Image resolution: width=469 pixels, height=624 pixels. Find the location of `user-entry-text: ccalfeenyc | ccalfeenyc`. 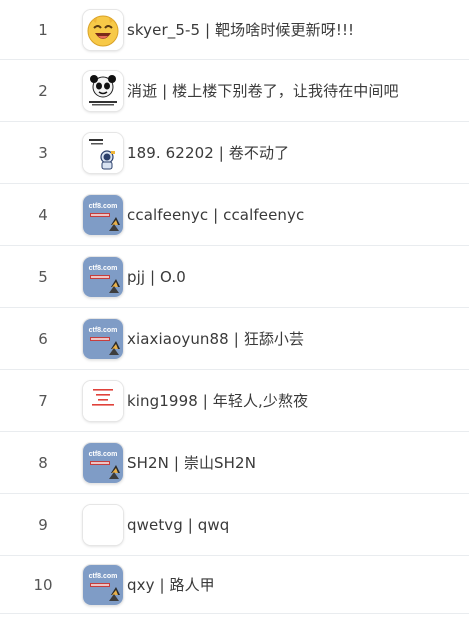

user-entry-text: ccalfeenyc | ccalfeenyc is located at coordinates (216, 214).